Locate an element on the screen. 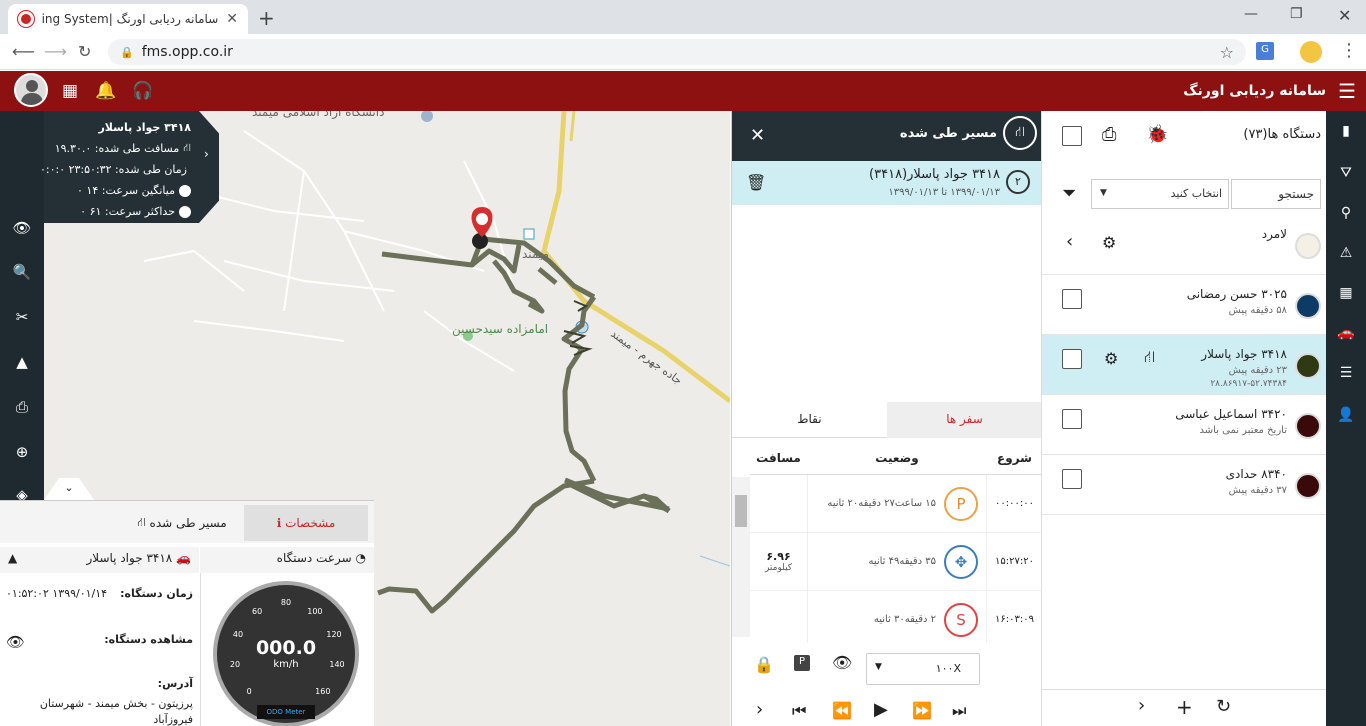  device-count-title: دستگاه ها(۷۳) is located at coordinates (1282, 134).